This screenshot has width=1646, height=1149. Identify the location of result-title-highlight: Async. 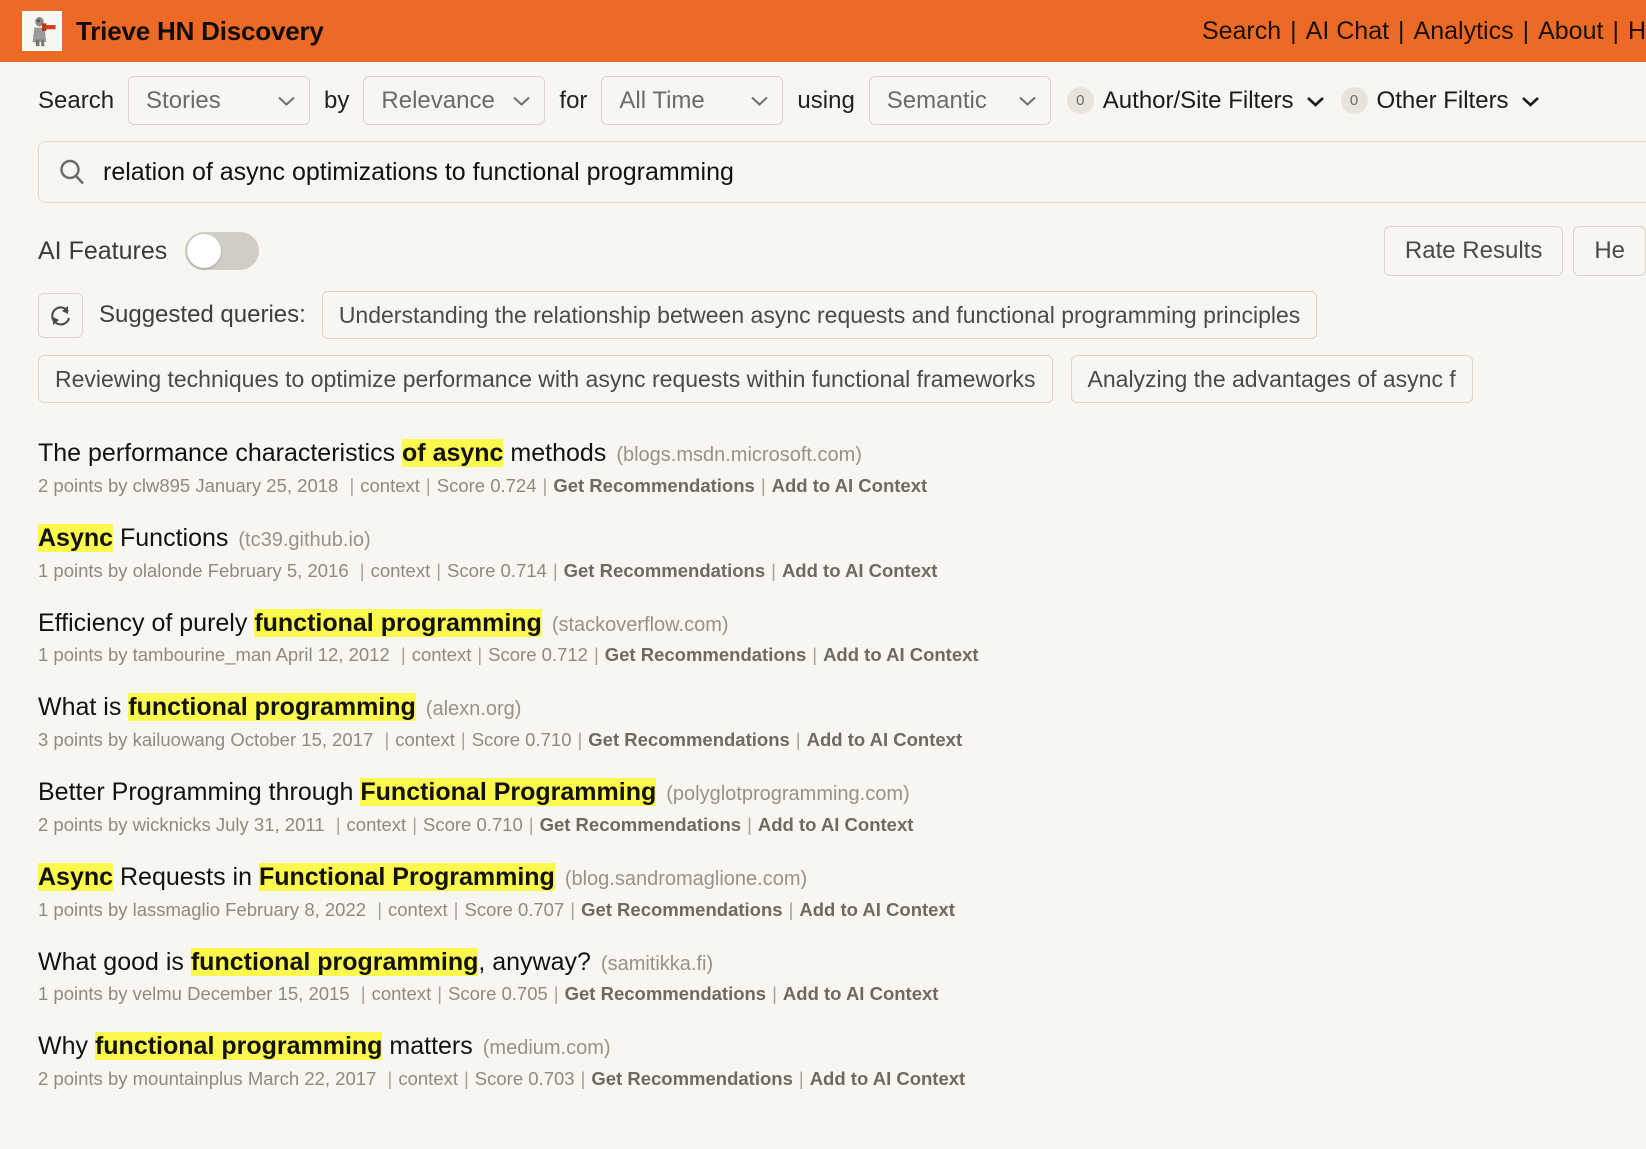
(76, 876).